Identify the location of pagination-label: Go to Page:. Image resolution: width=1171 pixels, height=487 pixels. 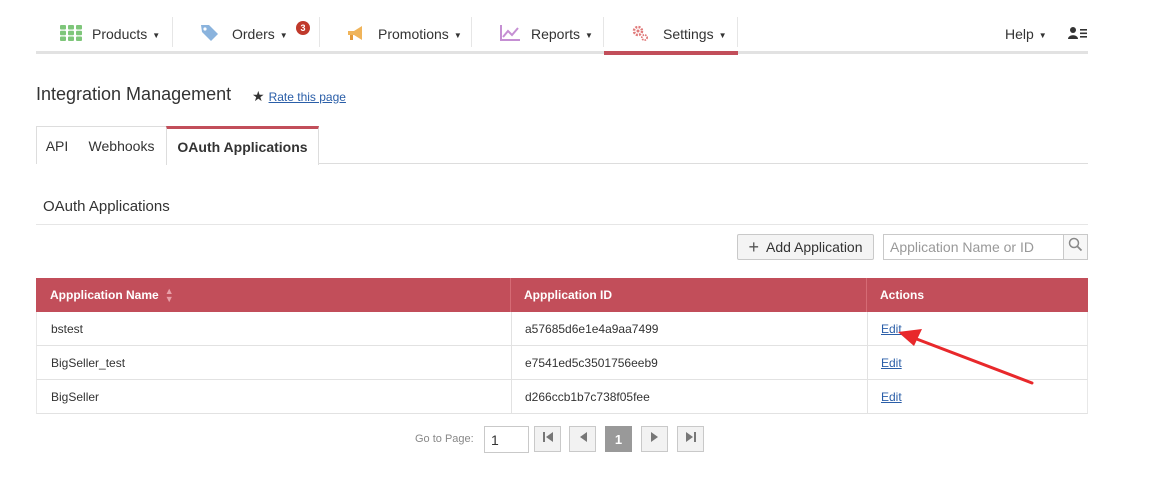
(444, 439).